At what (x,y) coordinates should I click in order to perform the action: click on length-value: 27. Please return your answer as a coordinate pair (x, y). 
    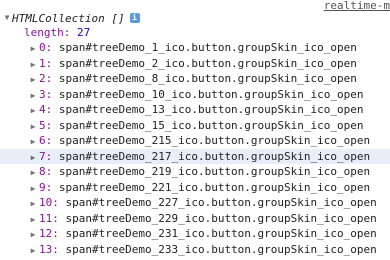
    Looking at the image, I should click on (84, 32).